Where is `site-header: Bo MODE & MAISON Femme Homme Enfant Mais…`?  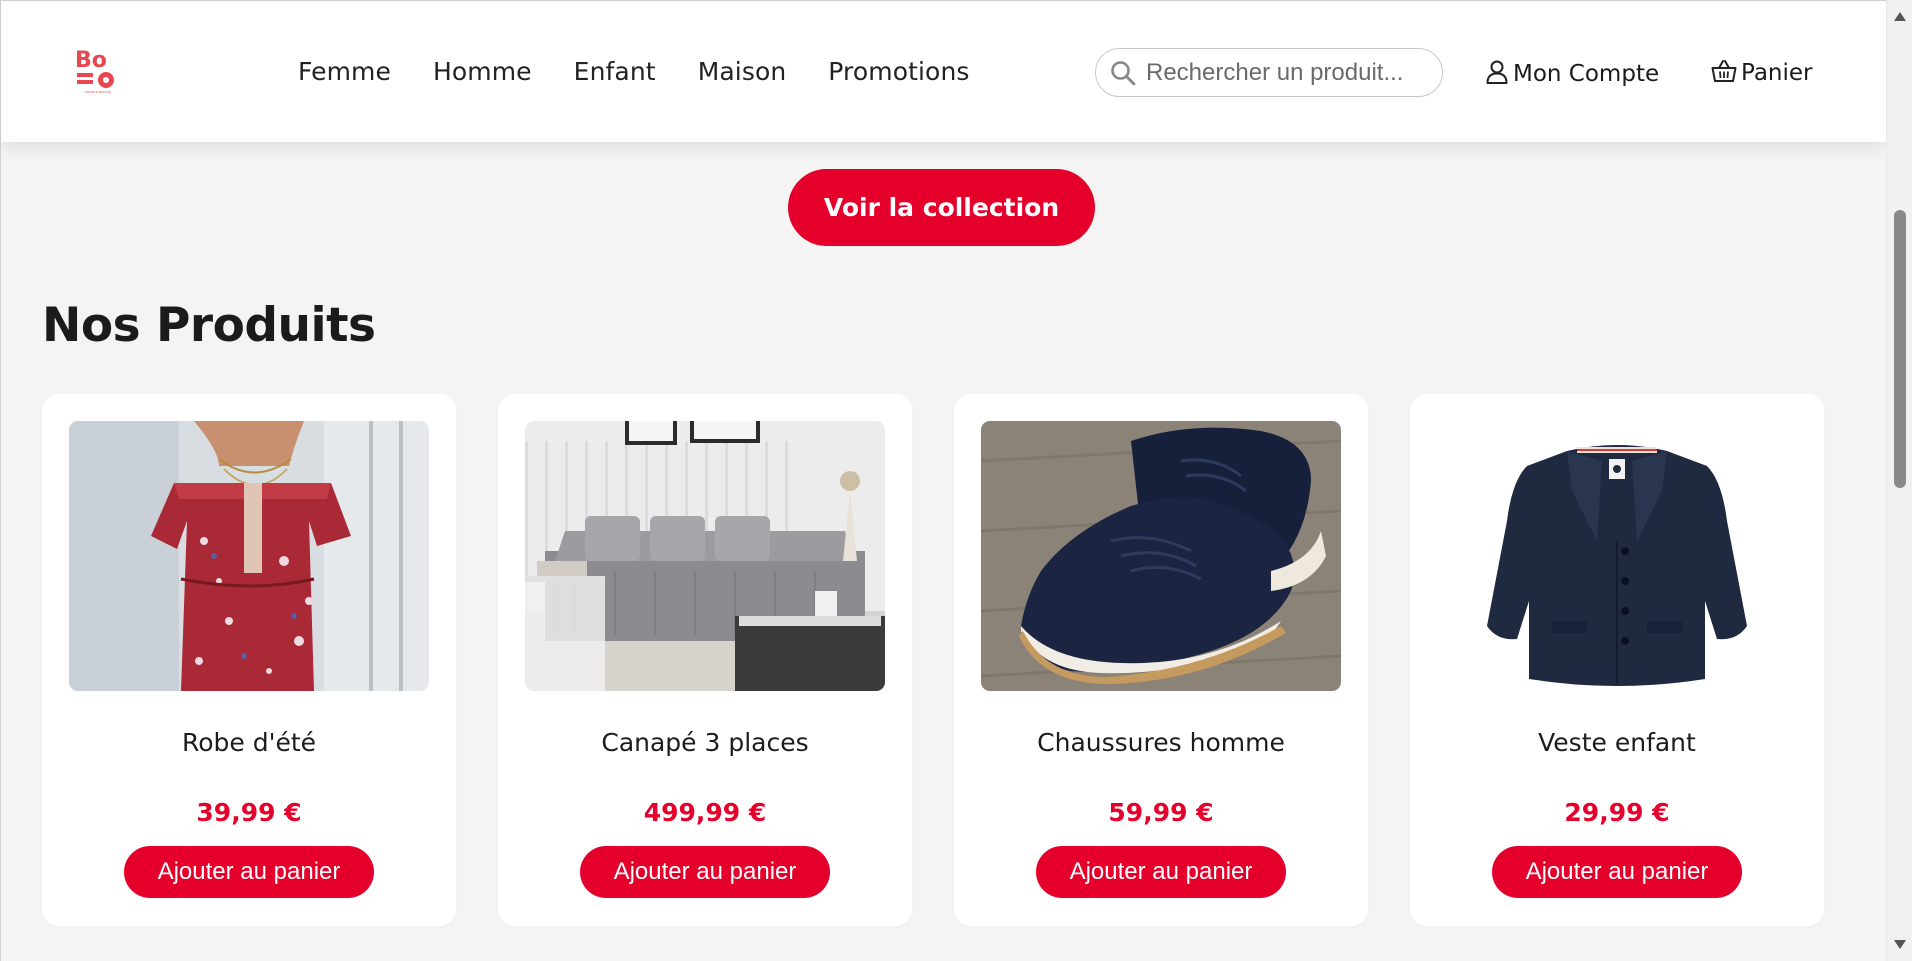 site-header: Bo MODE & MAISON Femme Homme Enfant Mais… is located at coordinates (943, 71).